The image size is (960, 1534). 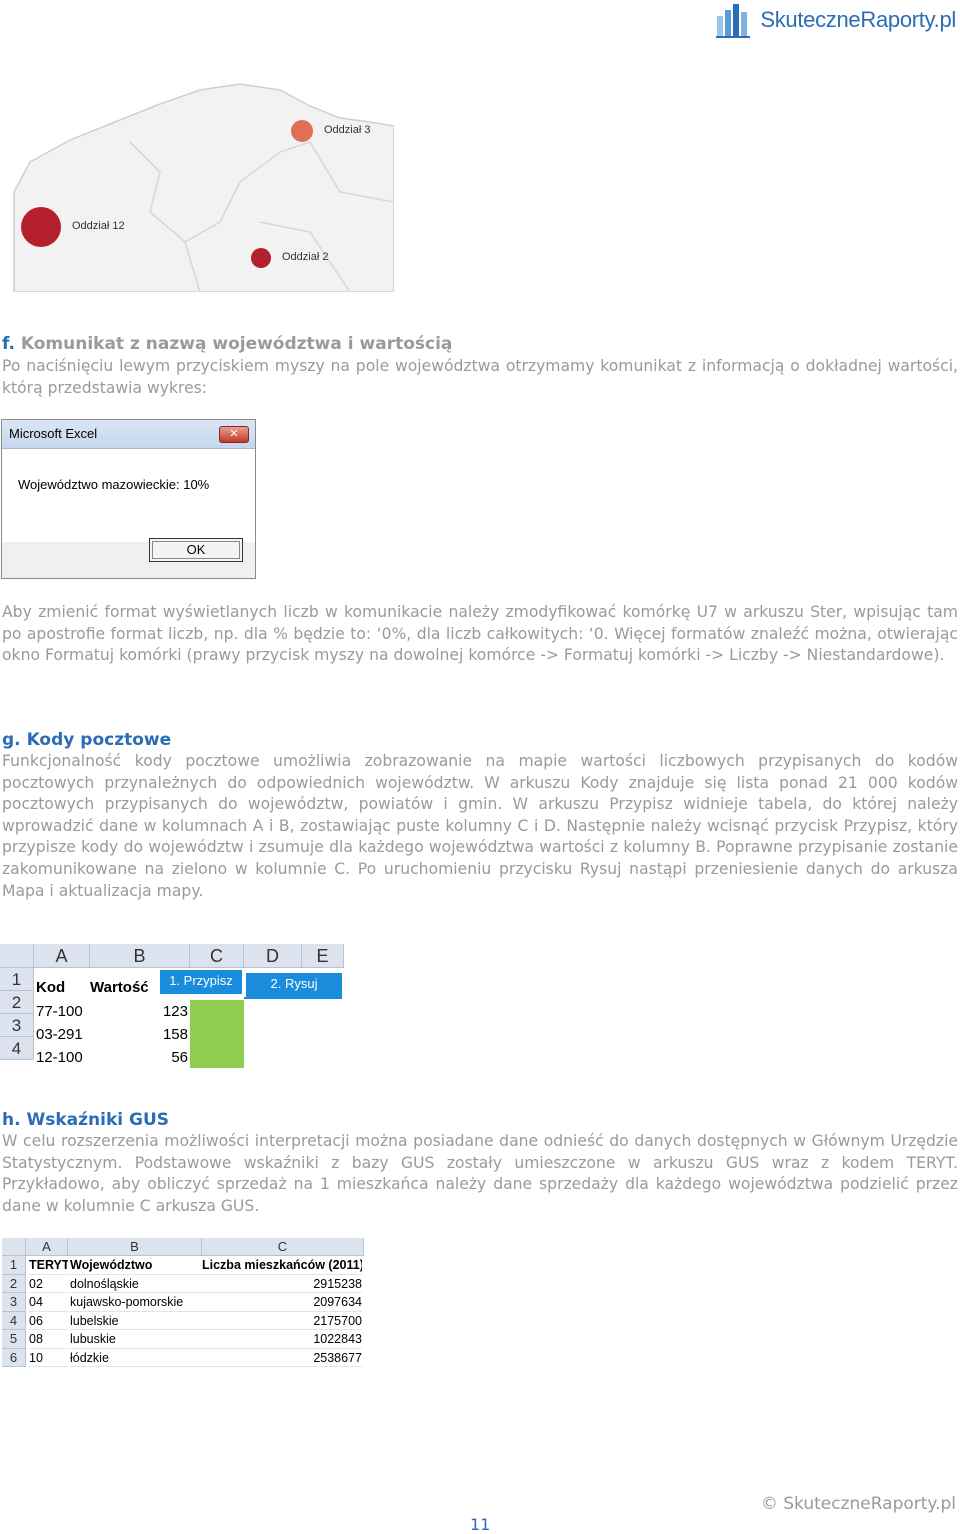 What do you see at coordinates (48, 1321) in the screenshot?
I see `table-cell-teryt: 06` at bounding box center [48, 1321].